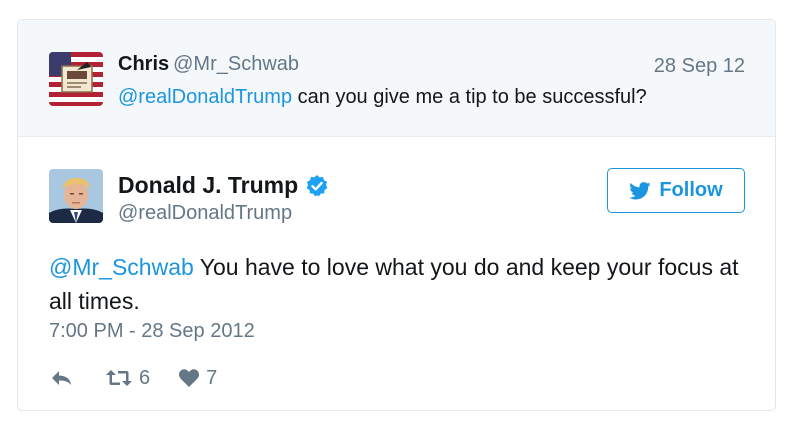  Describe the element at coordinates (119, 378) in the screenshot. I see `retweet-icon` at that location.